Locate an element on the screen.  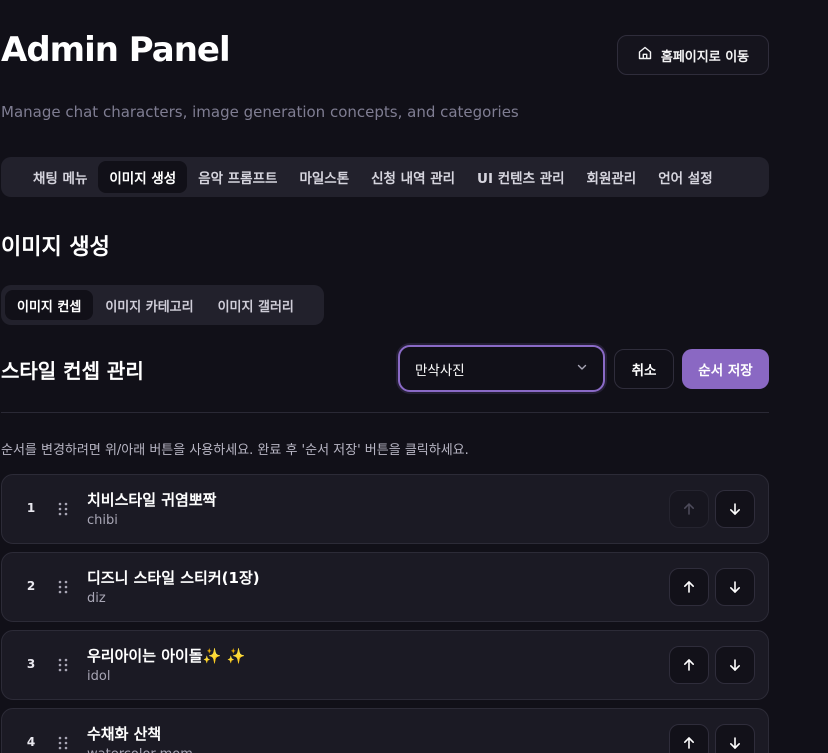
tab-milestone: 마일스톤 is located at coordinates (324, 177).